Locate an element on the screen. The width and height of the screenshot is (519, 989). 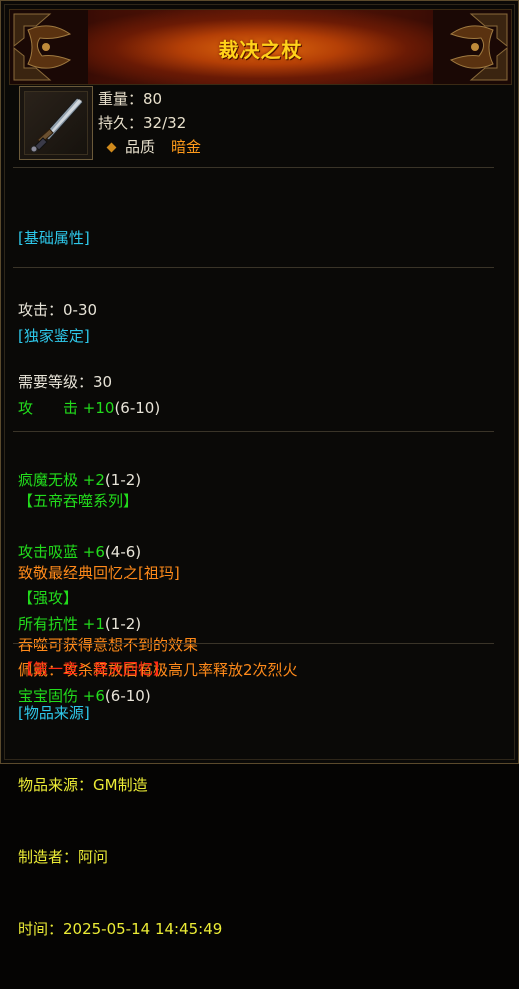
durability-row: 持久： 32/32 is located at coordinates (149, 123).